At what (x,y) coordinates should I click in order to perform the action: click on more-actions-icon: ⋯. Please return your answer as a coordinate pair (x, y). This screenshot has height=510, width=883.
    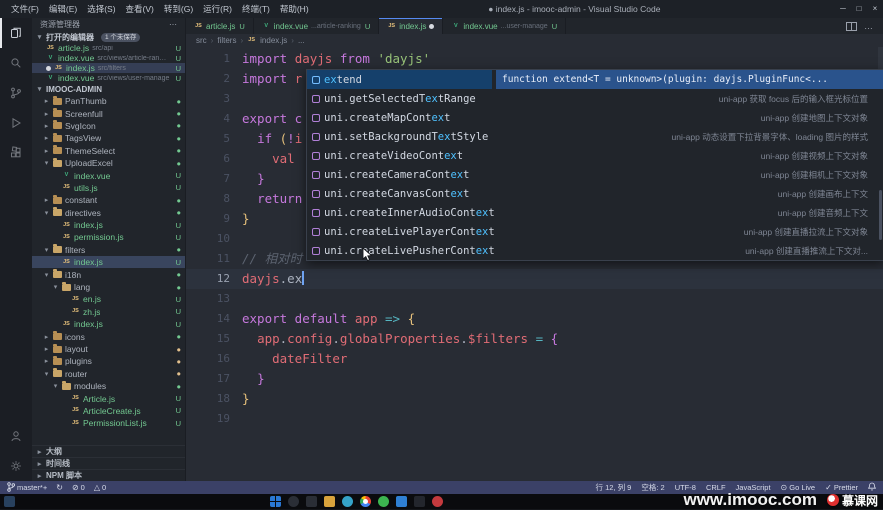
    Looking at the image, I should click on (173, 24).